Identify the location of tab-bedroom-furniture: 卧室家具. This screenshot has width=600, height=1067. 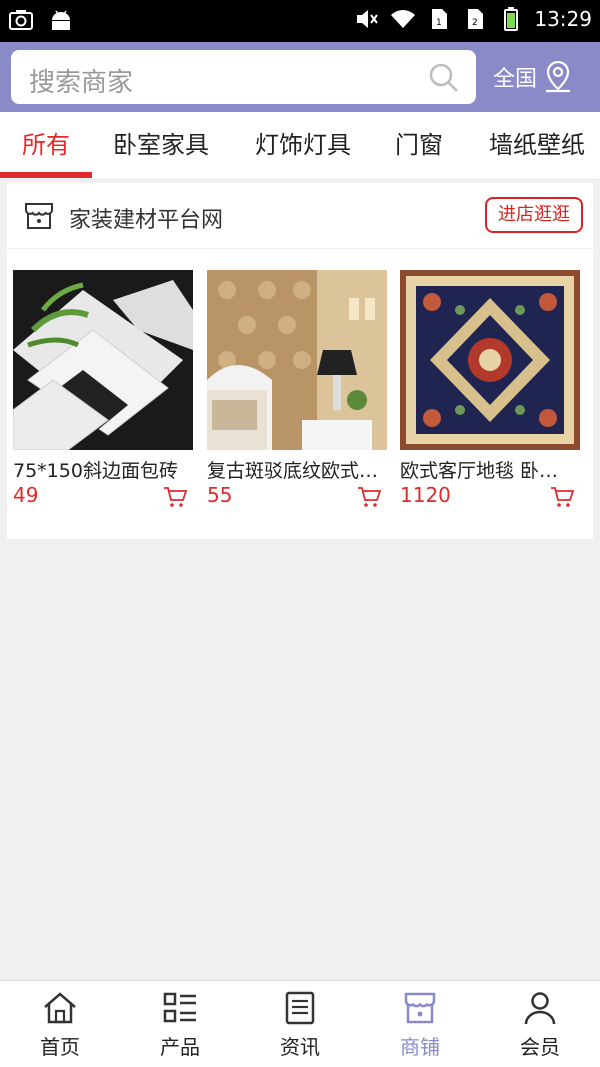
(161, 146).